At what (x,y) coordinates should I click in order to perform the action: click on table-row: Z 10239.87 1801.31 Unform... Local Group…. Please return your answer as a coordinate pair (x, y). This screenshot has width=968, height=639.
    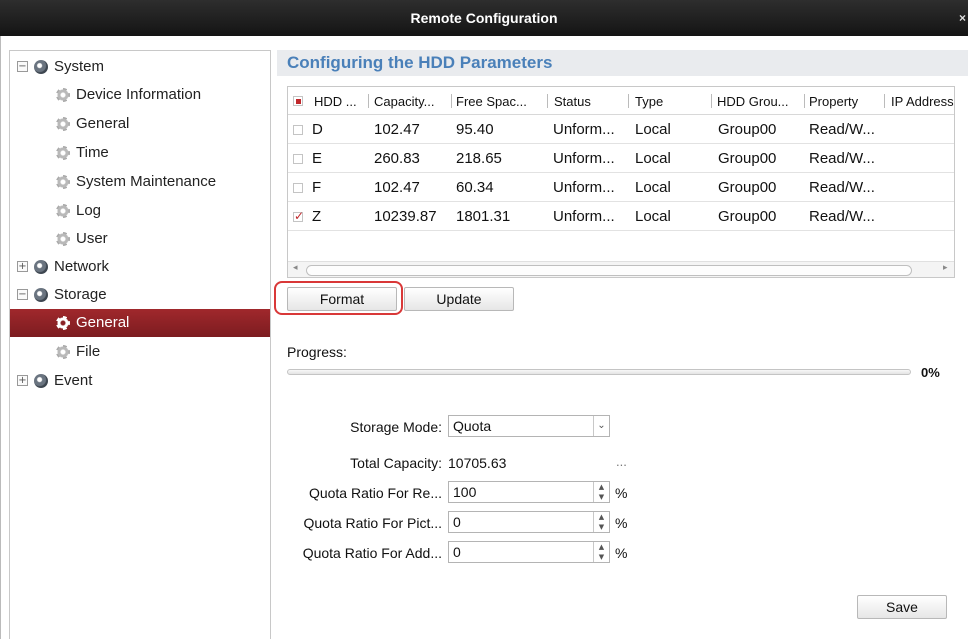
    Looking at the image, I should click on (621, 217).